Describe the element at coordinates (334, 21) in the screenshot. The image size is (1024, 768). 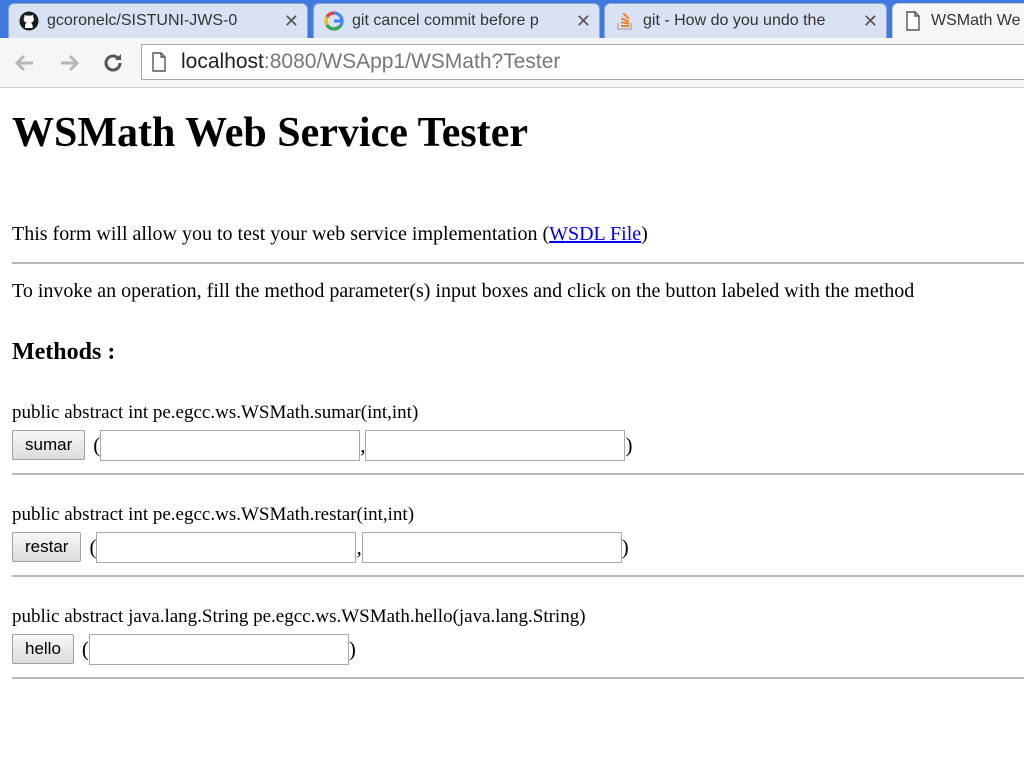
I see `google-icon` at that location.